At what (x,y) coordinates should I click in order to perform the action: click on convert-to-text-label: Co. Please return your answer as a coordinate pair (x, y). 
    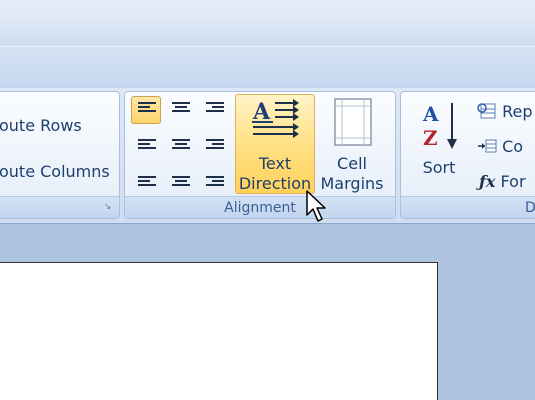
    Looking at the image, I should click on (513, 146).